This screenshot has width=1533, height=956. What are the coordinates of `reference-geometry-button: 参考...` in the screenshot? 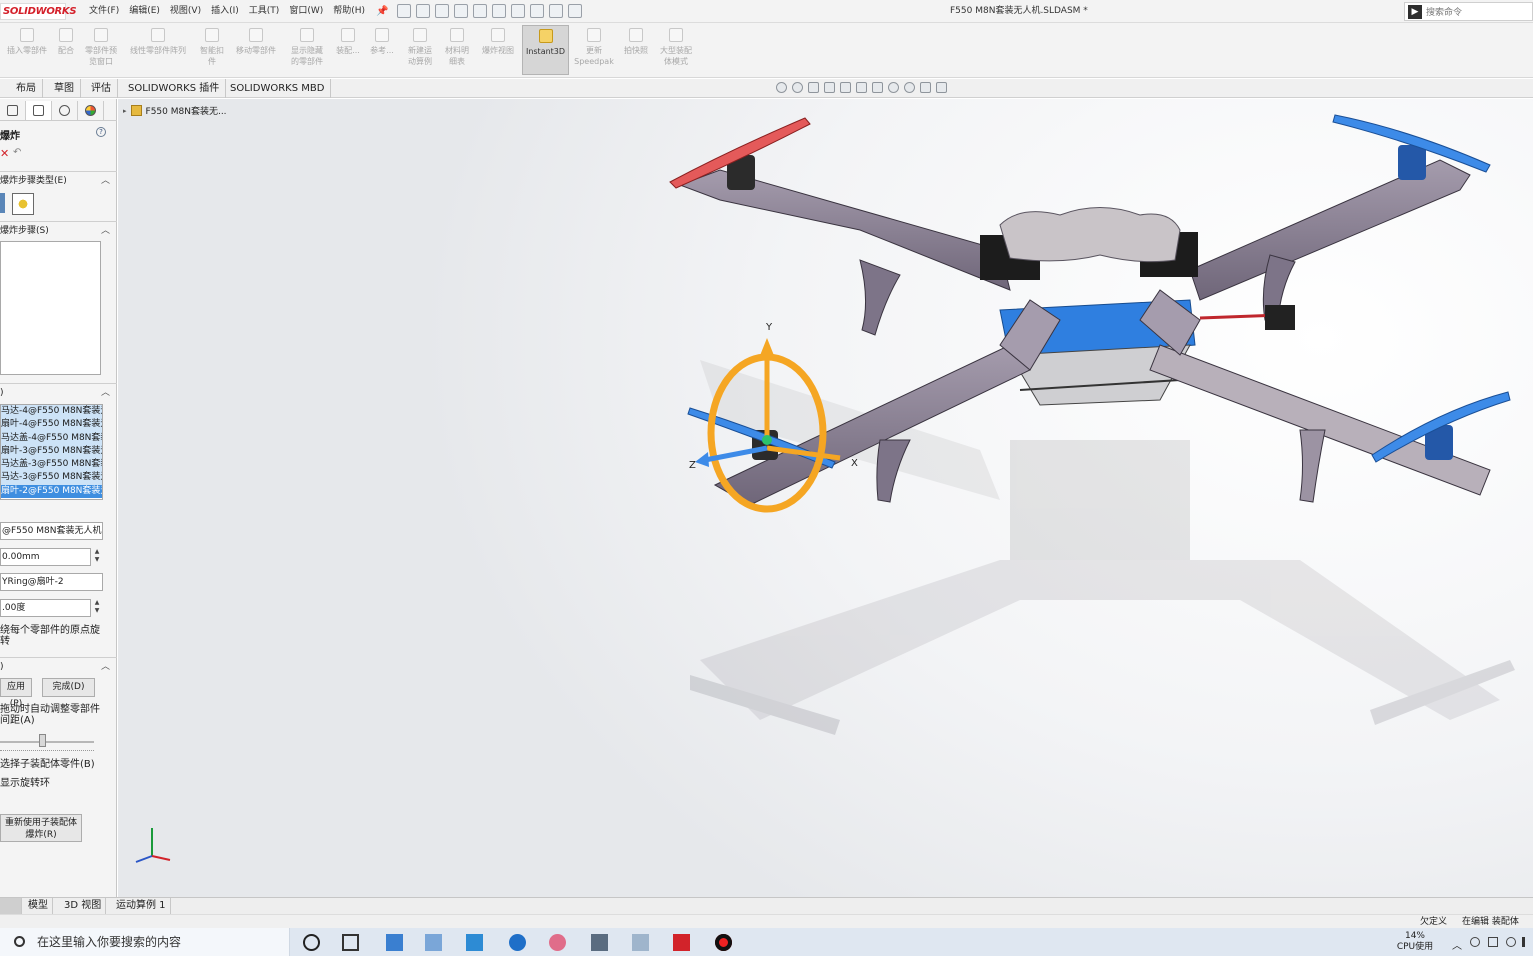 It's located at (382, 40).